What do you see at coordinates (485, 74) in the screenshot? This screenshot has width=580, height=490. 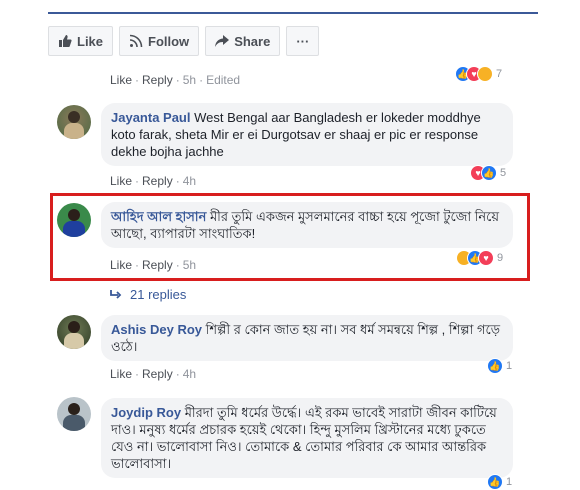 I see `haha-reaction-icon` at bounding box center [485, 74].